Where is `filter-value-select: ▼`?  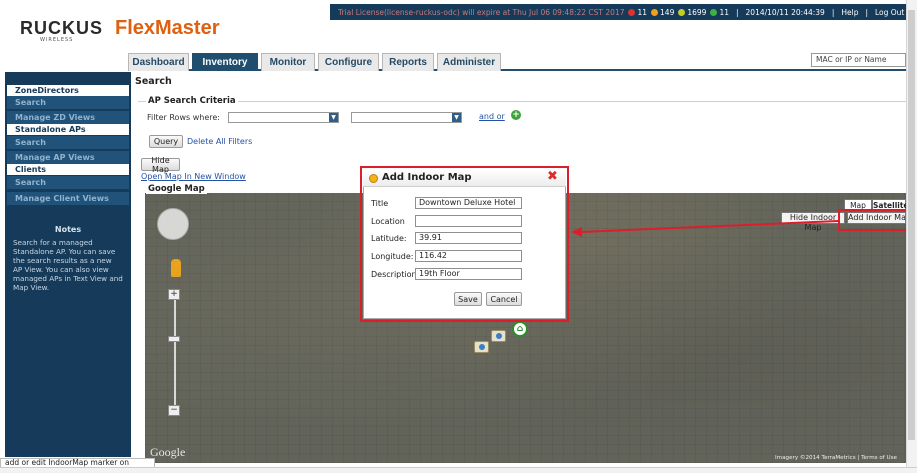 filter-value-select: ▼ is located at coordinates (406, 117).